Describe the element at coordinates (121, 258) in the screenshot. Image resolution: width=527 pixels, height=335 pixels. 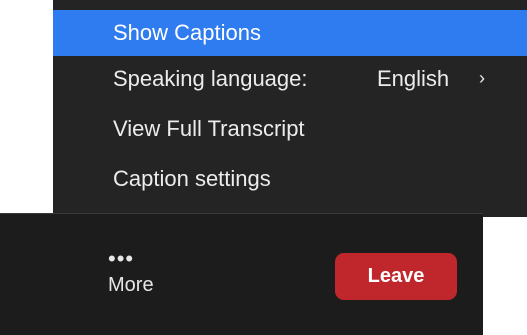
I see `ellipsis-icon: •••` at that location.